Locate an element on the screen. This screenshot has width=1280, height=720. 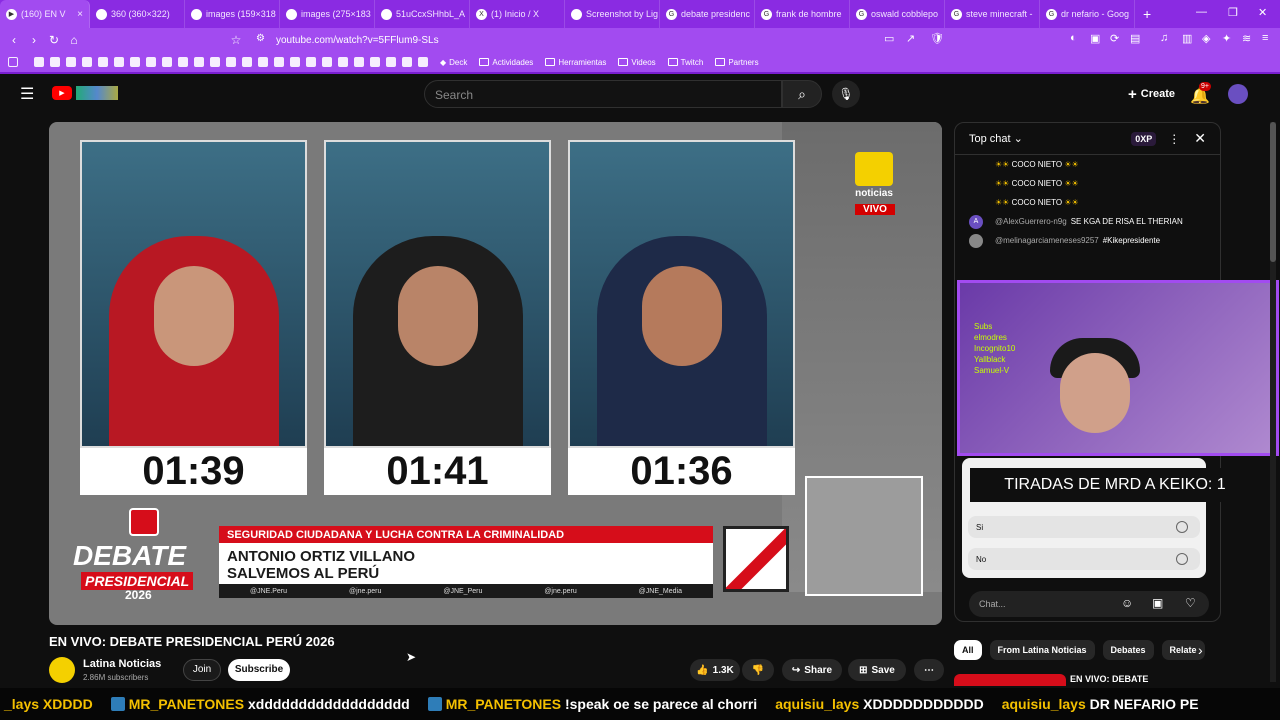
channel-avatar is located at coordinates (62, 670).